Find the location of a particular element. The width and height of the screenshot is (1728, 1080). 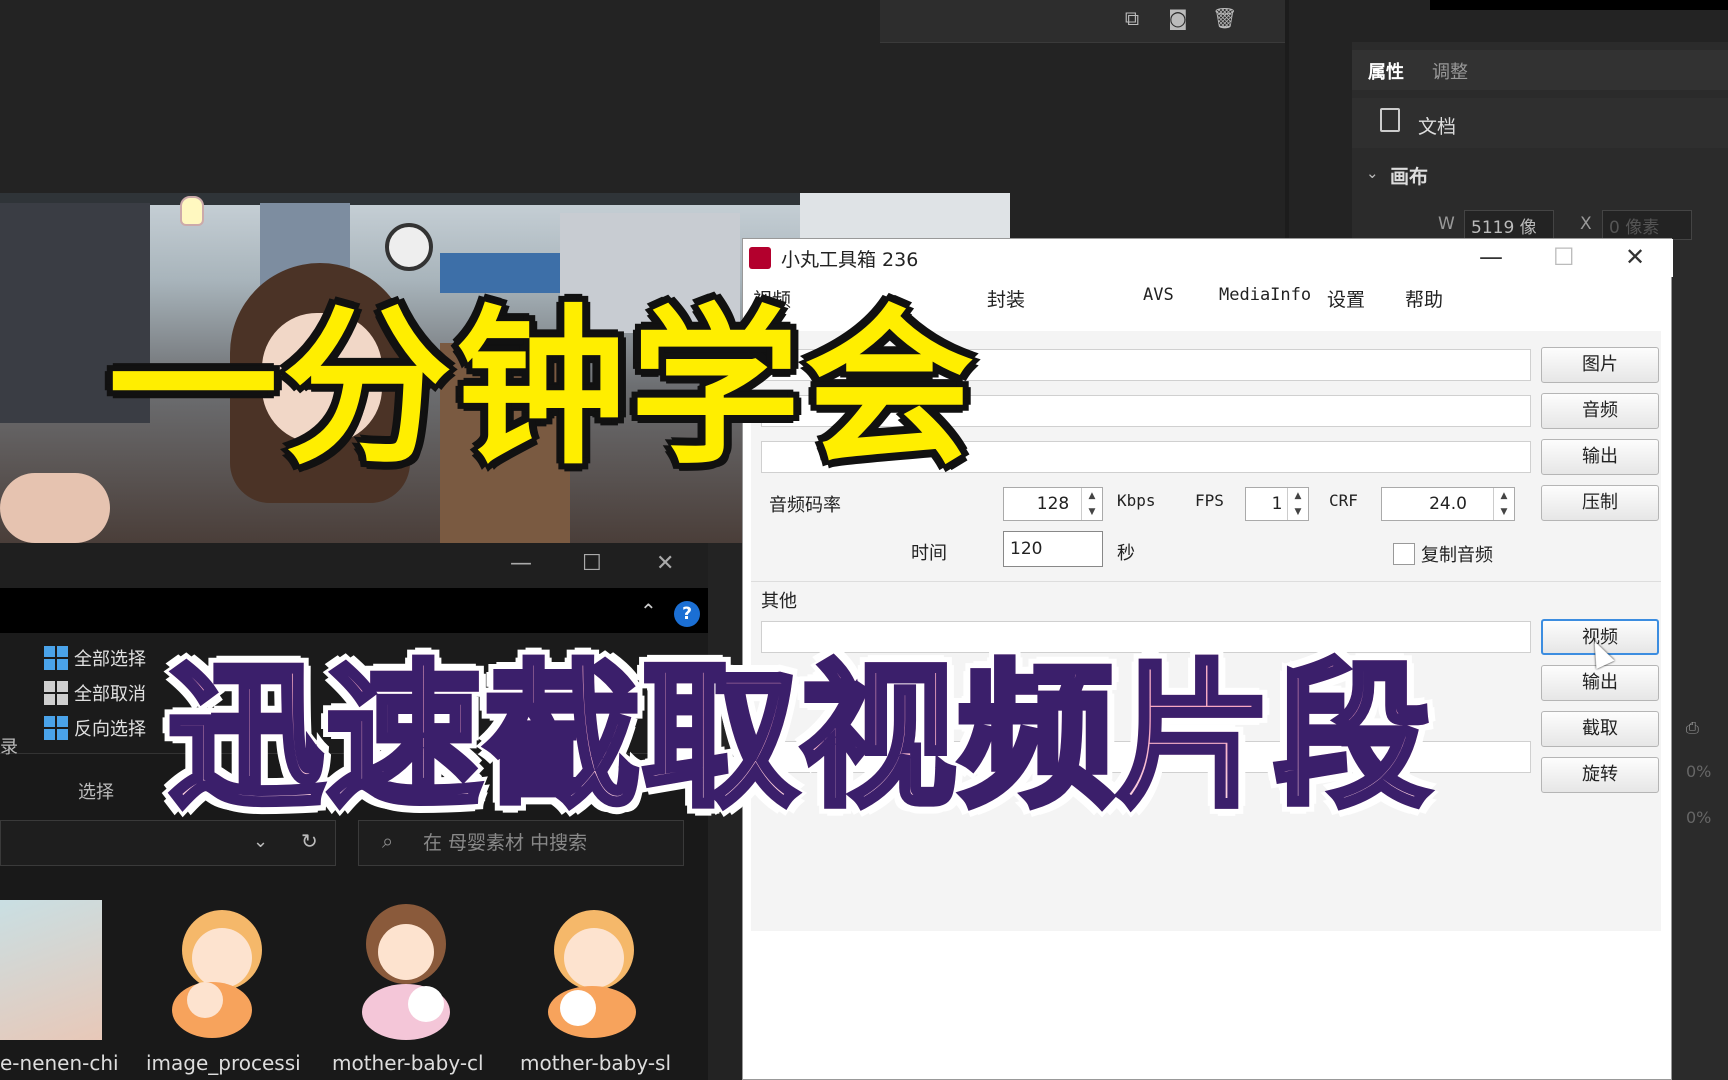

camera-icon: ◙ is located at coordinates (1178, 18).